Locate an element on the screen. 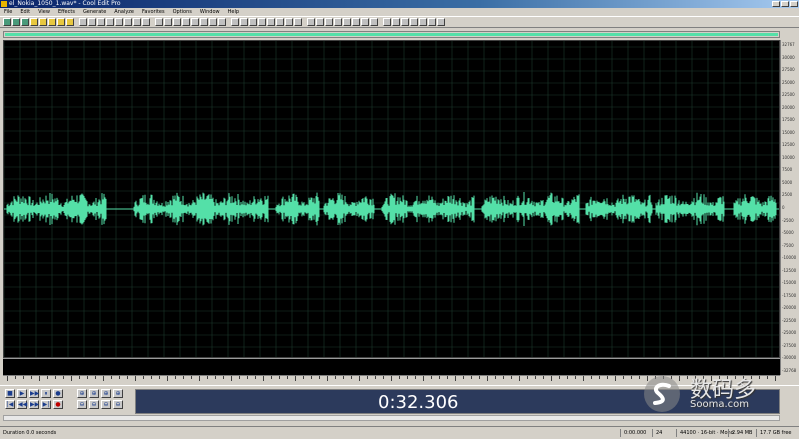 Image resolution: width=799 pixels, height=439 pixels. amplitude-tick-label: -17500 is located at coordinates (789, 295).